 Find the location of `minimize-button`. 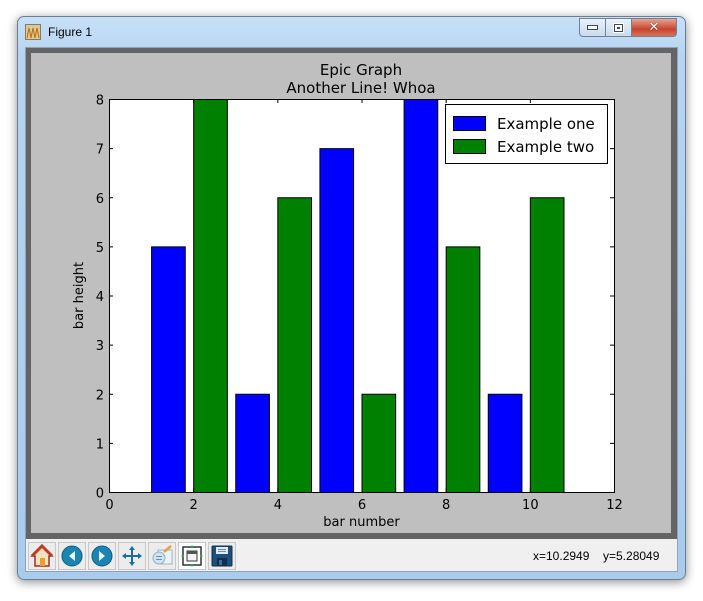

minimize-button is located at coordinates (592, 27).